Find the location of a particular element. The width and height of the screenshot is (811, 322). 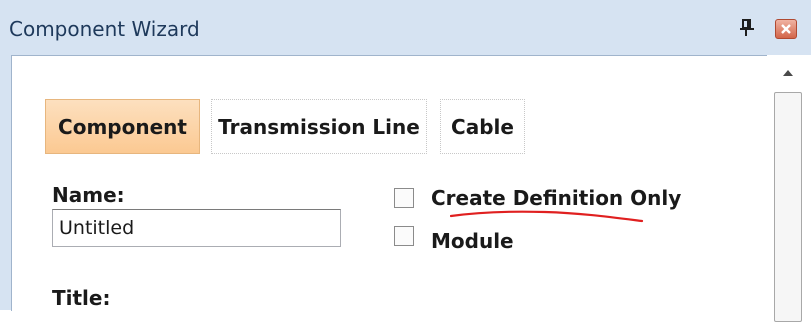

tab-component-label: Component is located at coordinates (122, 126).